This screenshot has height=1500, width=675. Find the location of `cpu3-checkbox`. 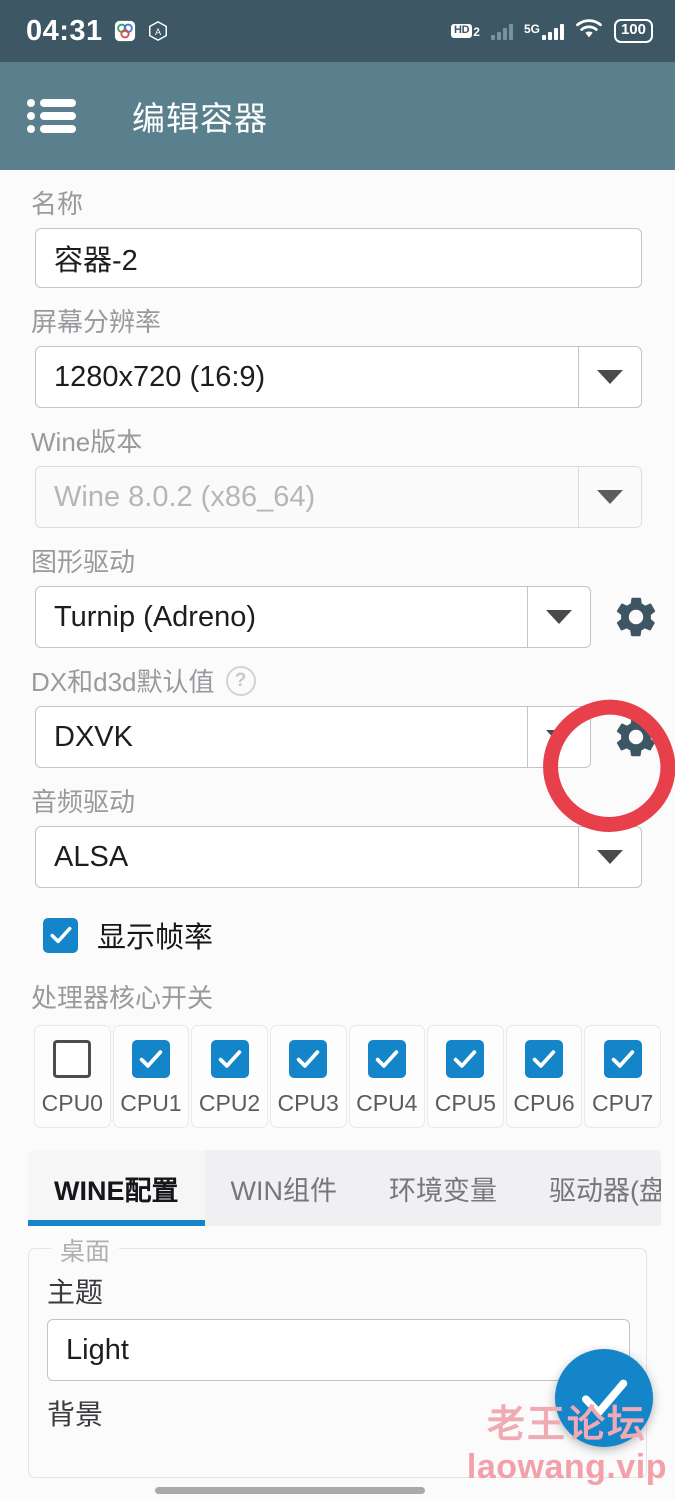

cpu3-checkbox is located at coordinates (308, 1059).